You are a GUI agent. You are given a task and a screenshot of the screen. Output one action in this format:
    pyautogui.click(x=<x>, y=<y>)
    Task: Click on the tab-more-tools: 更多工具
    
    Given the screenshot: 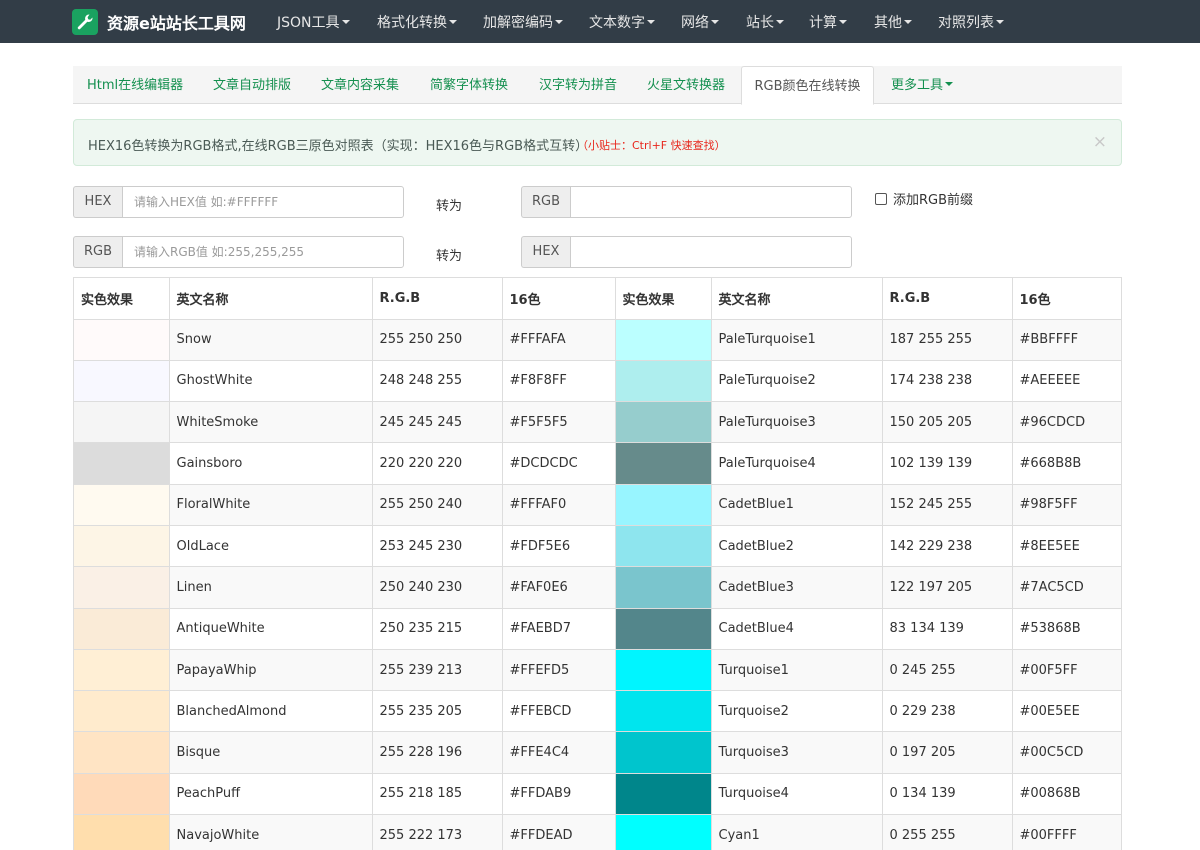 What is the action you would take?
    pyautogui.click(x=922, y=85)
    